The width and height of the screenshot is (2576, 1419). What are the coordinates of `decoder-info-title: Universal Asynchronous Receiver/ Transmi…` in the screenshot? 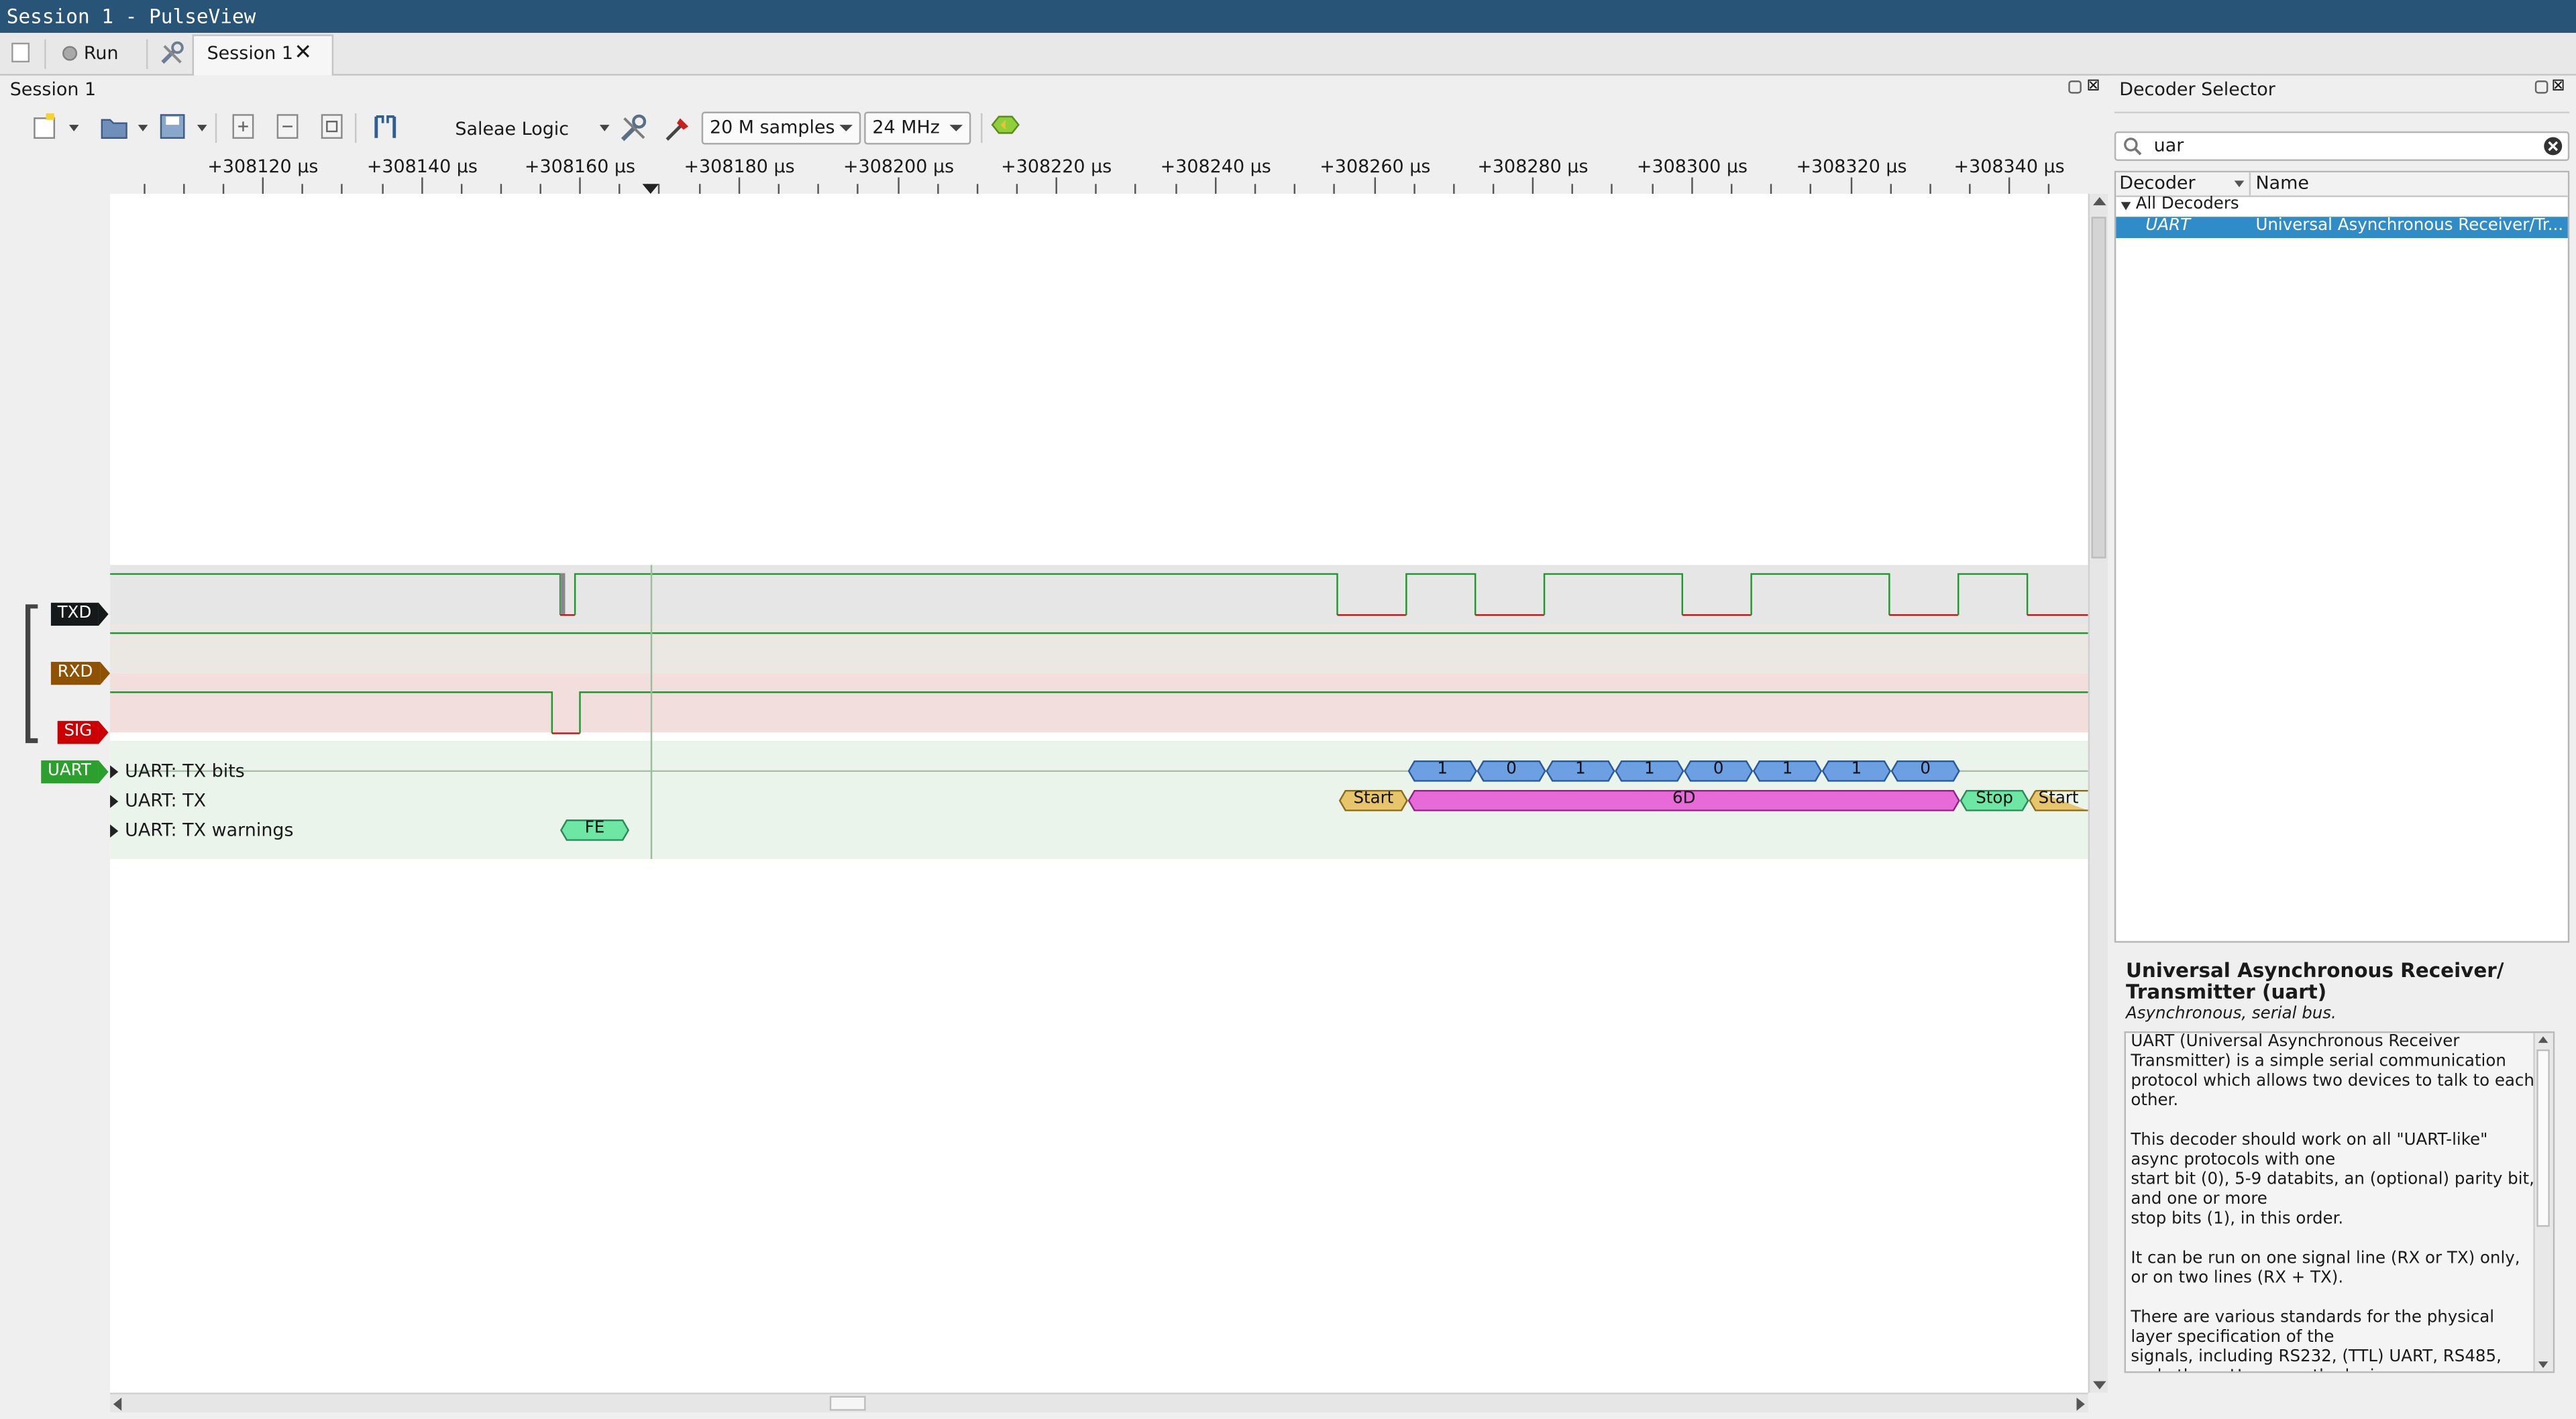 It's located at (2315, 982).